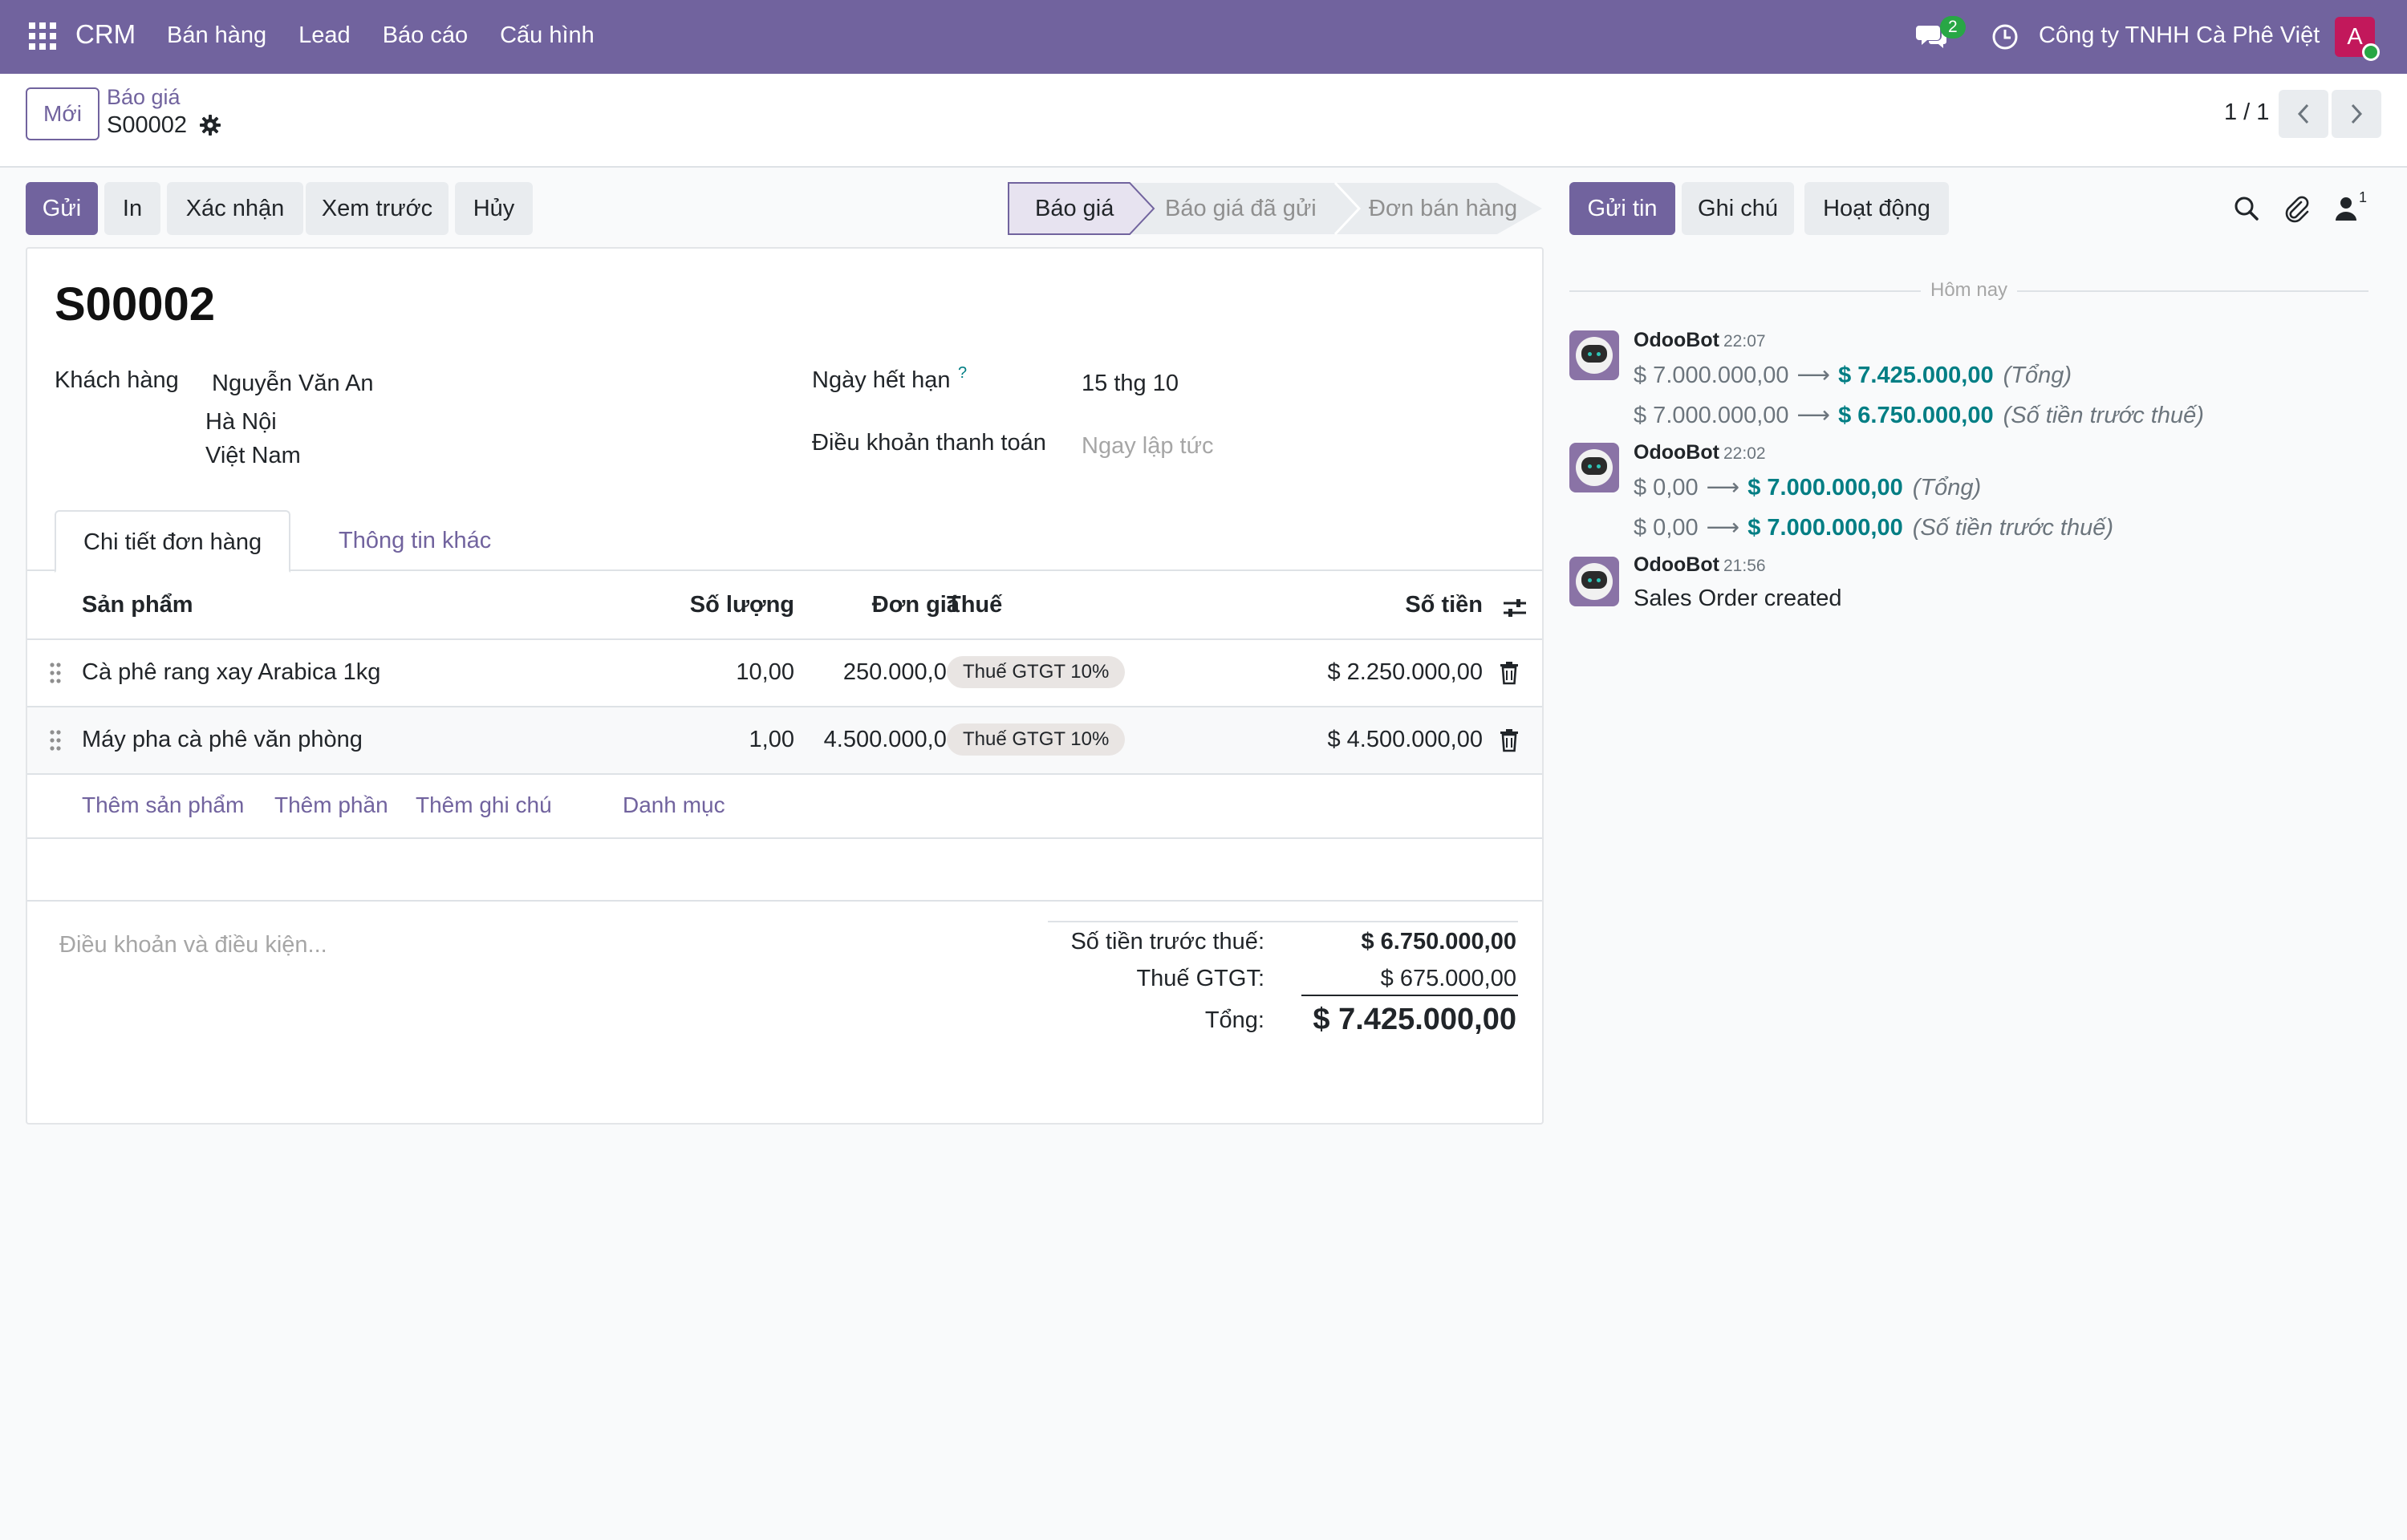  Describe the element at coordinates (1738, 209) in the screenshot. I see `log-note-button: Ghi chú` at that location.